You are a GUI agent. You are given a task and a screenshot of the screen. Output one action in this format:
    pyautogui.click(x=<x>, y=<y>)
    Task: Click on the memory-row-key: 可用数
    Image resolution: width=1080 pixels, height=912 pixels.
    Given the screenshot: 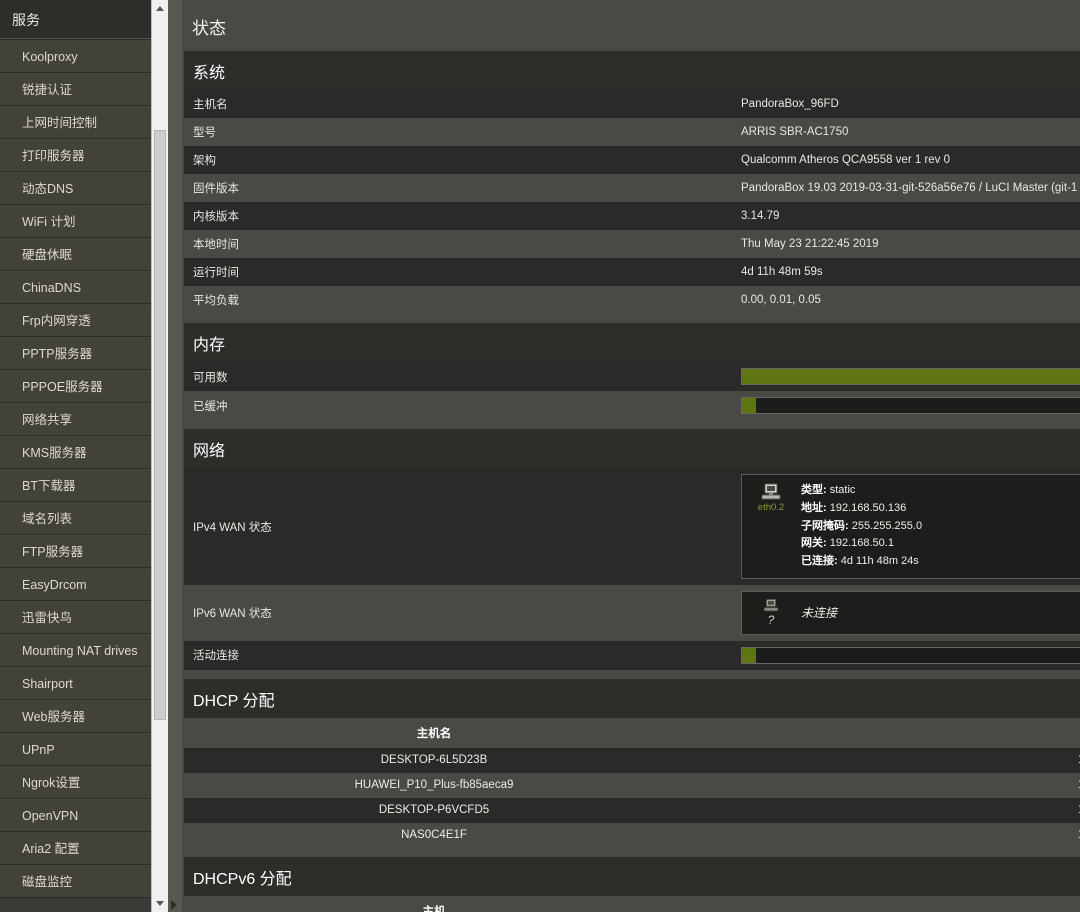 What is the action you would take?
    pyautogui.click(x=458, y=376)
    